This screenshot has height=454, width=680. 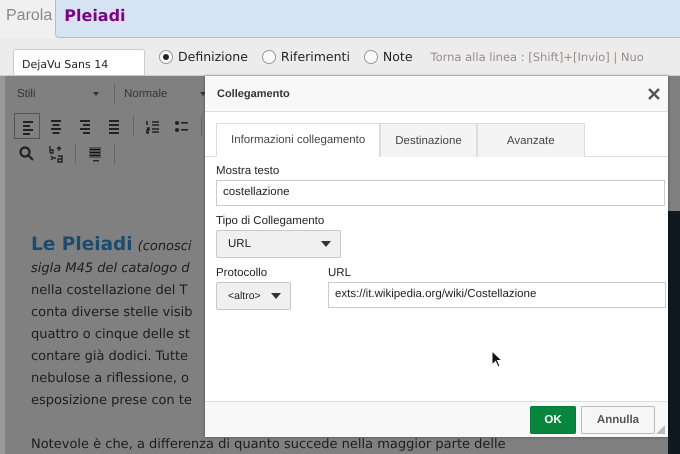 What do you see at coordinates (165, 247) in the screenshot?
I see `heading-note: (conosci` at bounding box center [165, 247].